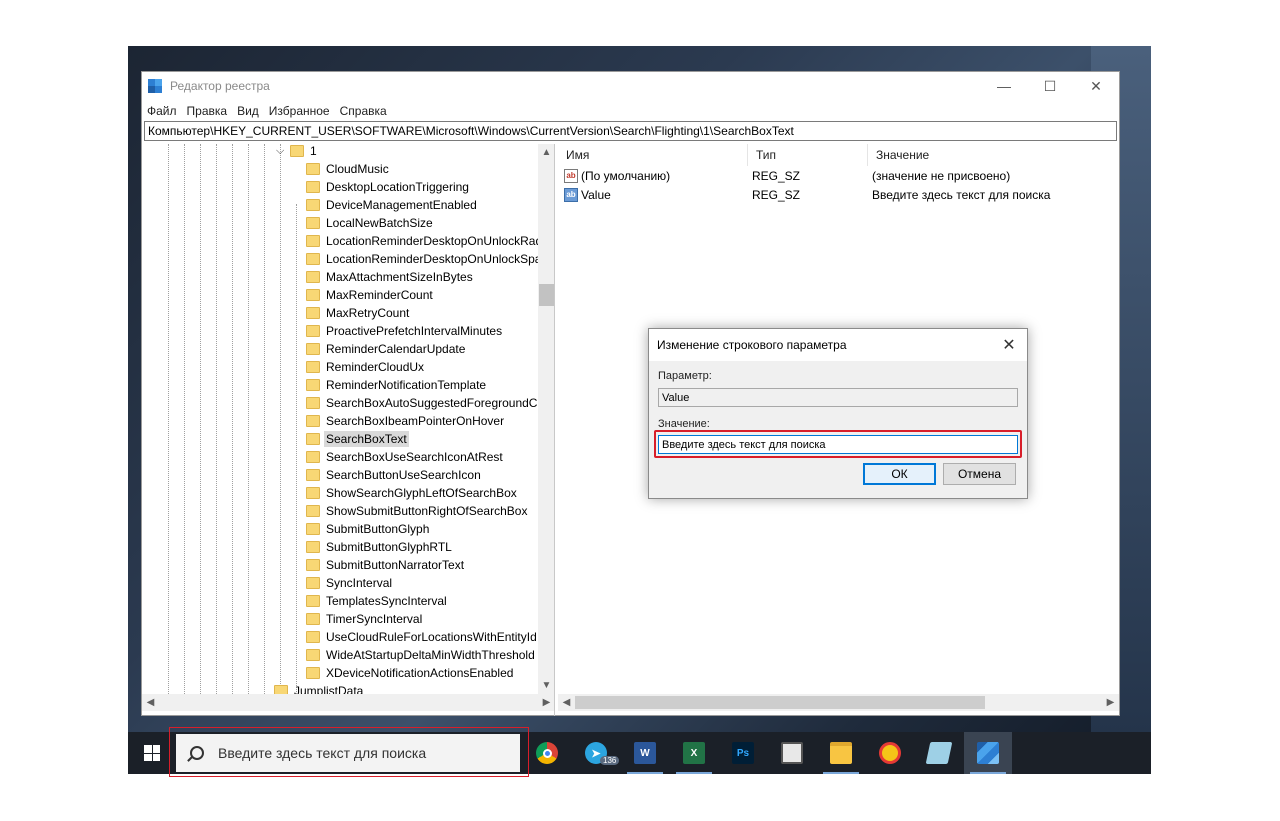 The width and height of the screenshot is (1280, 821). I want to click on tree-item: SearchBoxIbeamPointerOnHover, so click(405, 421).